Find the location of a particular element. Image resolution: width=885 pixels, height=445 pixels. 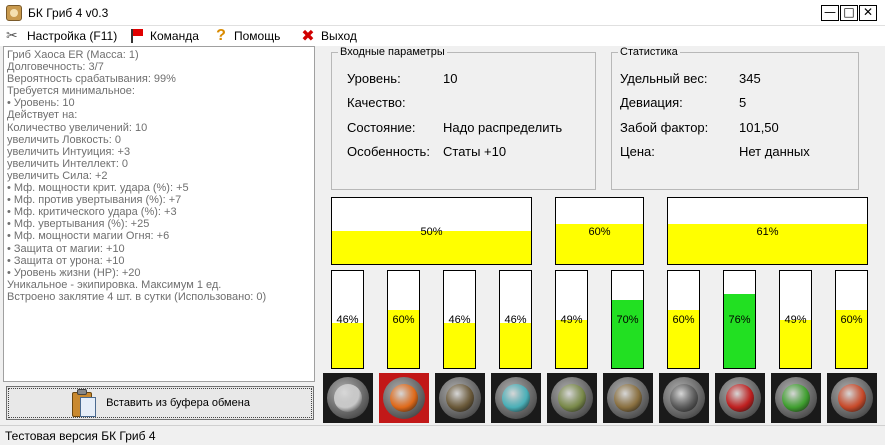

info-line: Гриб Хаоса ER (Масса: 1) is located at coordinates (73, 55).